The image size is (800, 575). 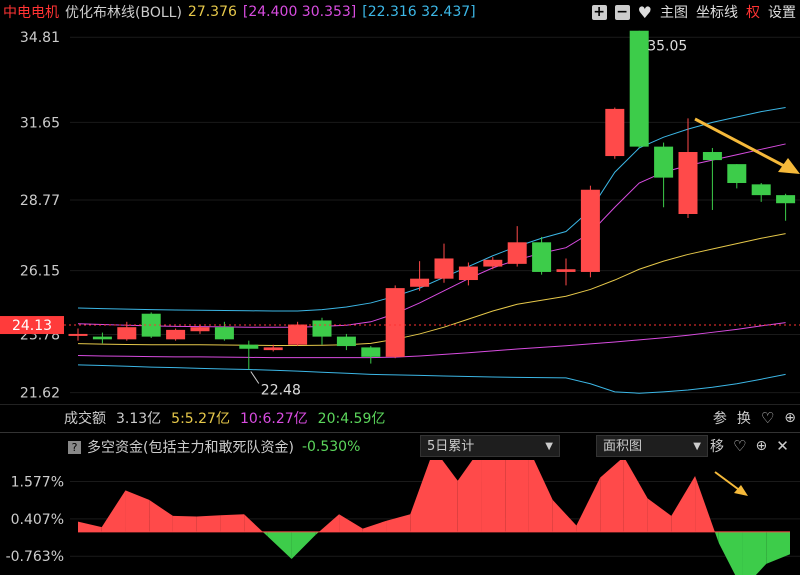 I want to click on volume-ma5: 5:5.27亿, so click(x=200, y=419).